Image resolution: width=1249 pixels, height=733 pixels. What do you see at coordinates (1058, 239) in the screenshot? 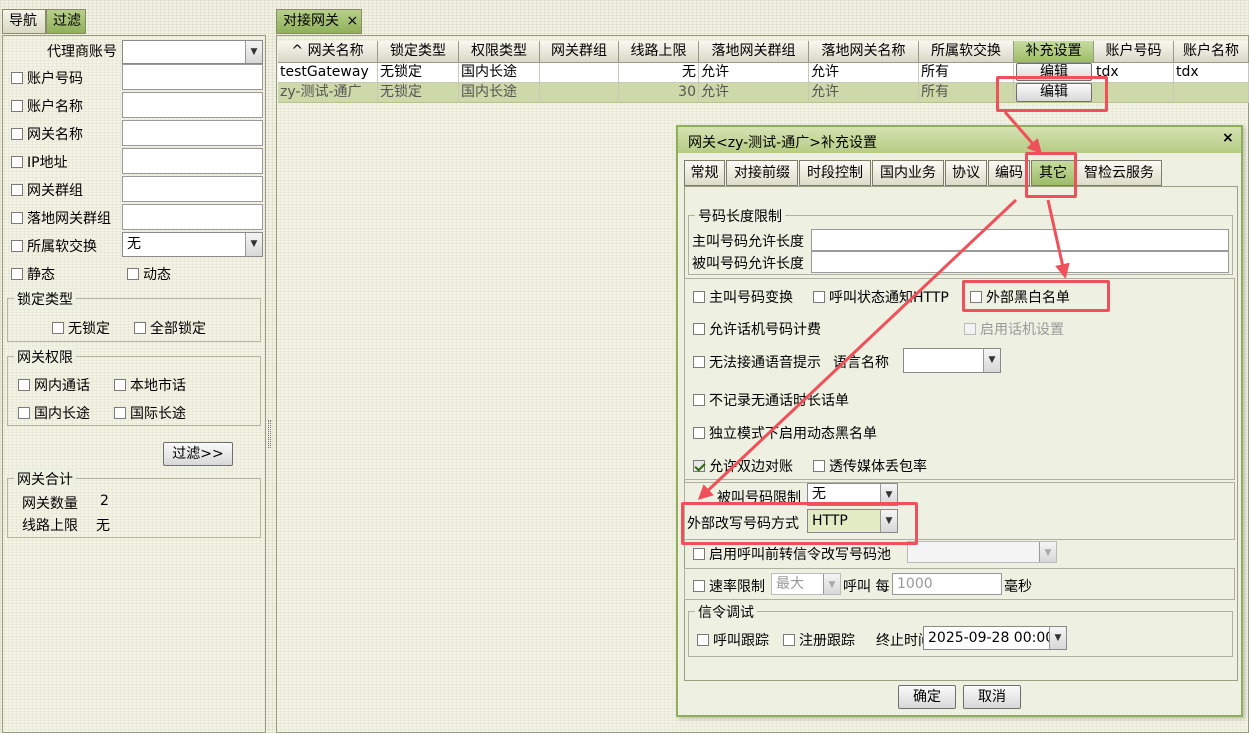
I see `arrow-to-blacklist` at bounding box center [1058, 239].